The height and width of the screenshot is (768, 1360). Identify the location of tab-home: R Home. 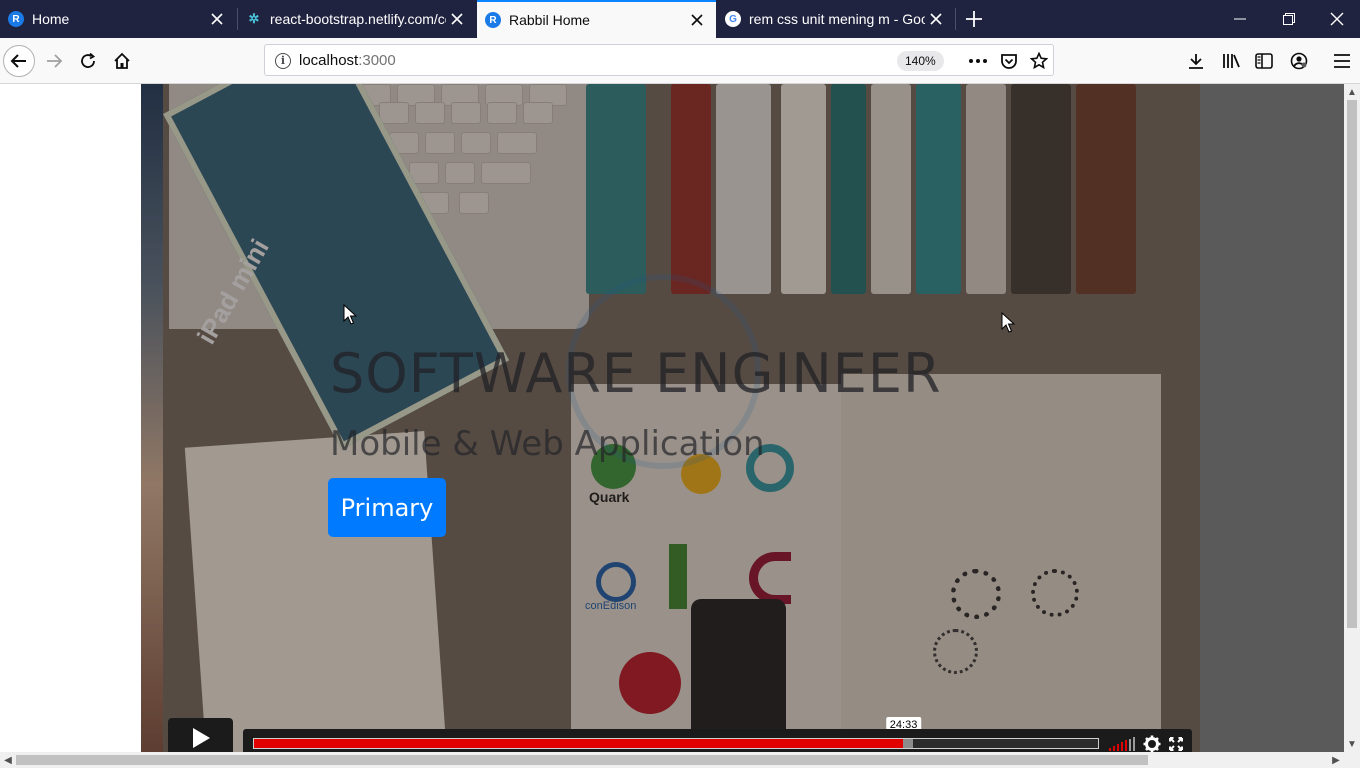
(118, 19).